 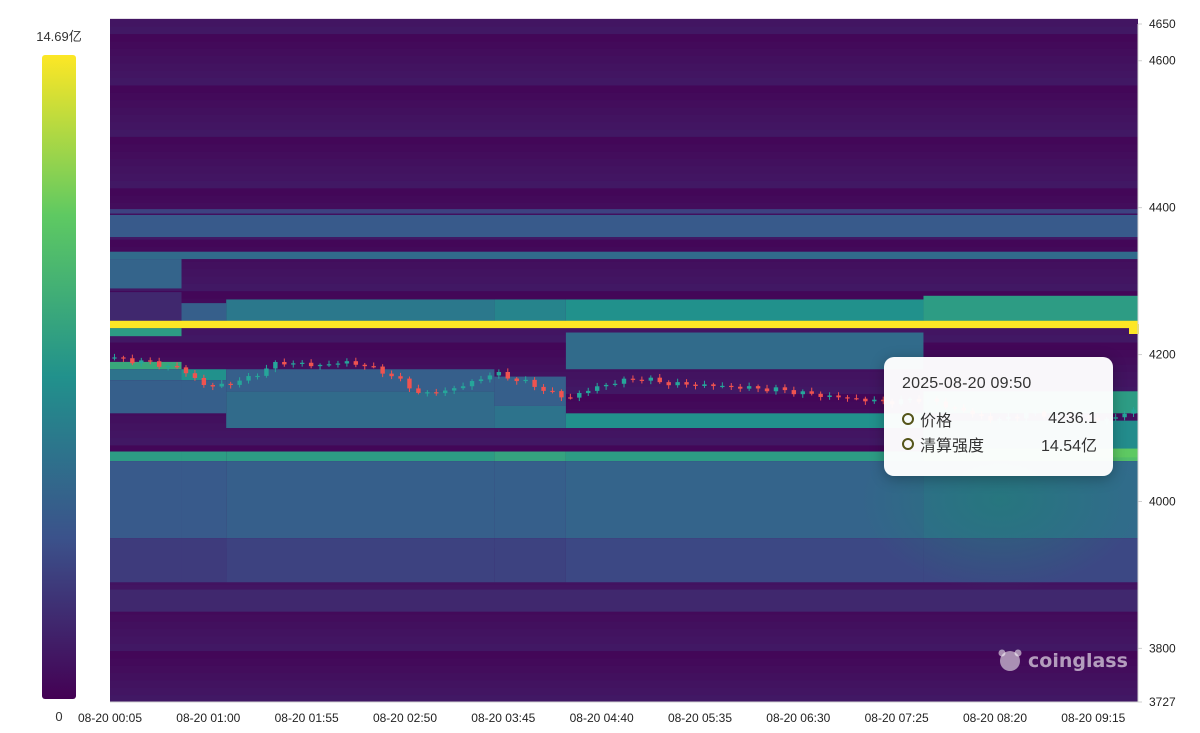 What do you see at coordinates (1093, 718) in the screenshot?
I see `x-tick-label: 08-20 09:15` at bounding box center [1093, 718].